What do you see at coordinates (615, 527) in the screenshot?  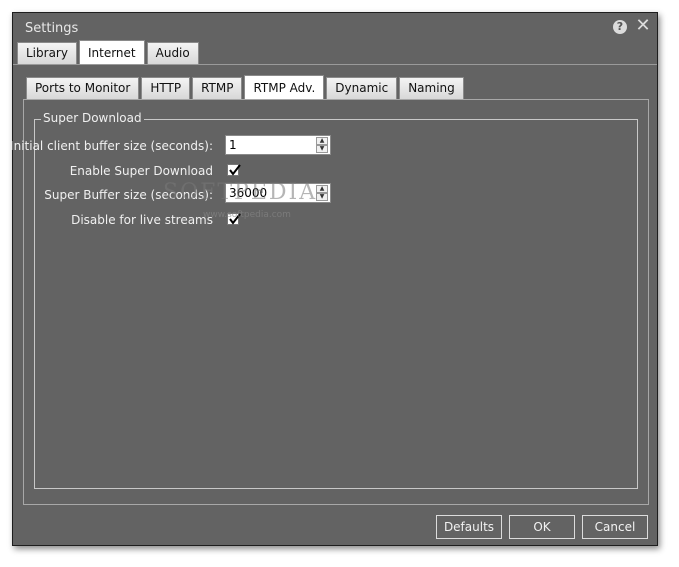 I see `cancel-button: Cancel` at bounding box center [615, 527].